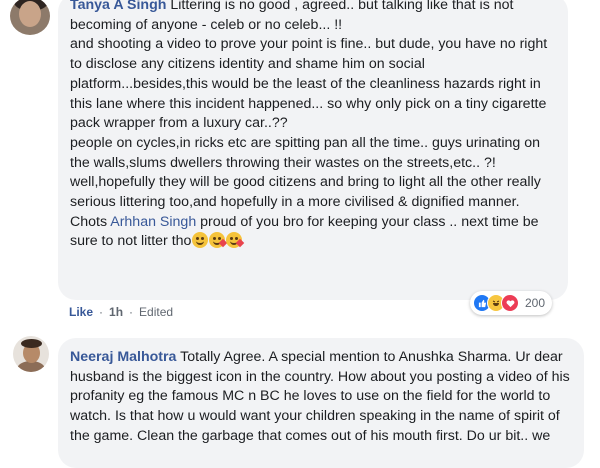 Image resolution: width=600 pixels, height=468 pixels. Describe the element at coordinates (116, 312) in the screenshot. I see `timestamp-link: 1h` at that location.